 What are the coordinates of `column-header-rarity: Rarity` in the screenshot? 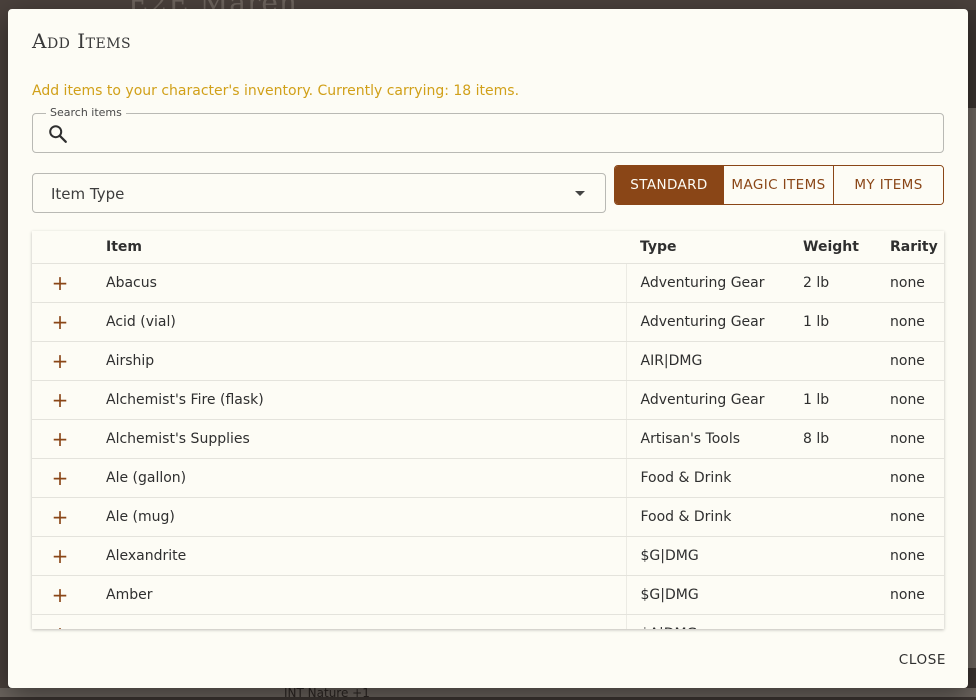 It's located at (917, 247).